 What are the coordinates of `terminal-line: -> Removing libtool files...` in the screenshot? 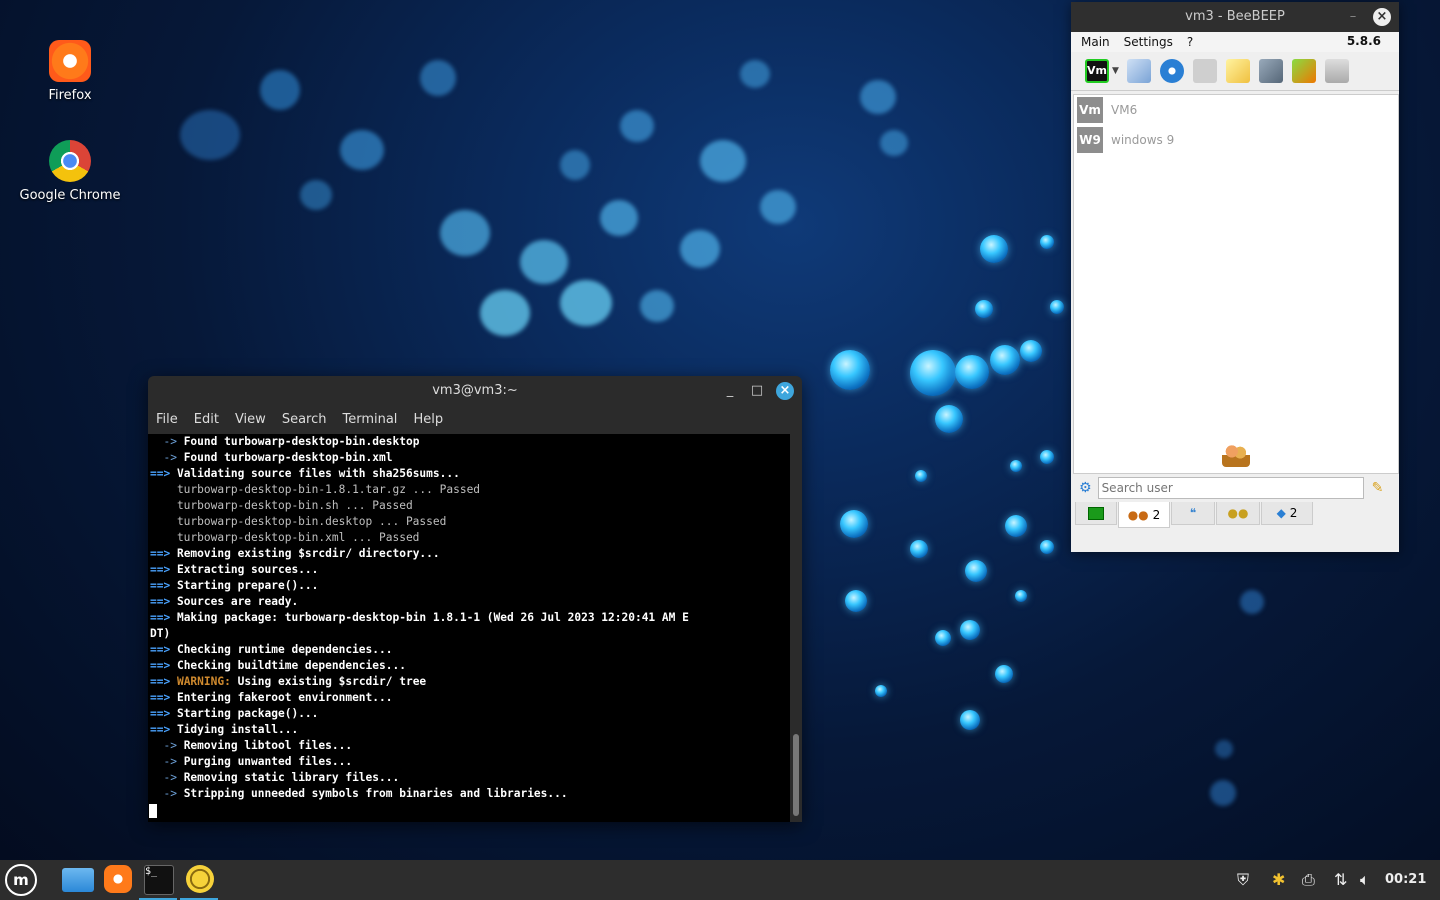 It's located at (469, 746).